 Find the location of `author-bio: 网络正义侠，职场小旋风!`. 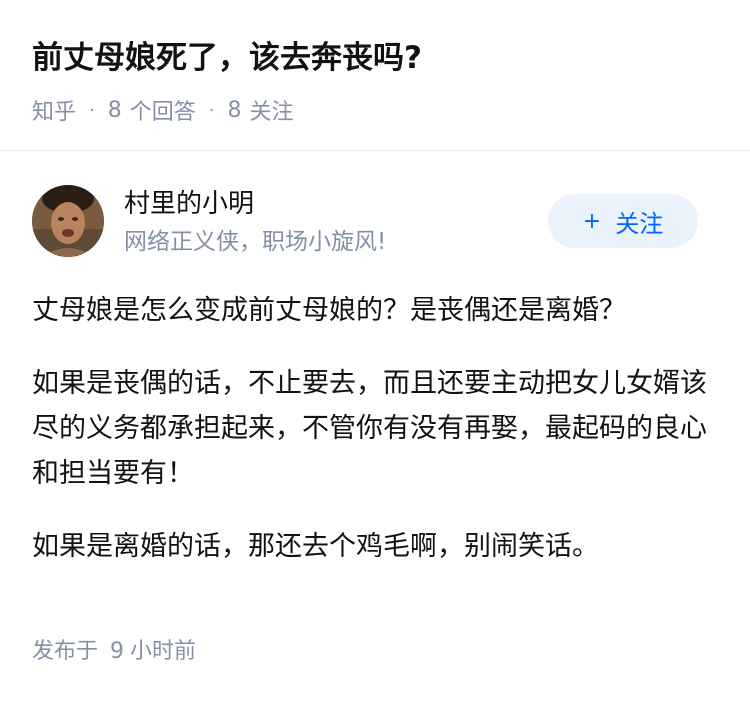

author-bio: 网络正义侠，职场小旋风! is located at coordinates (255, 242).